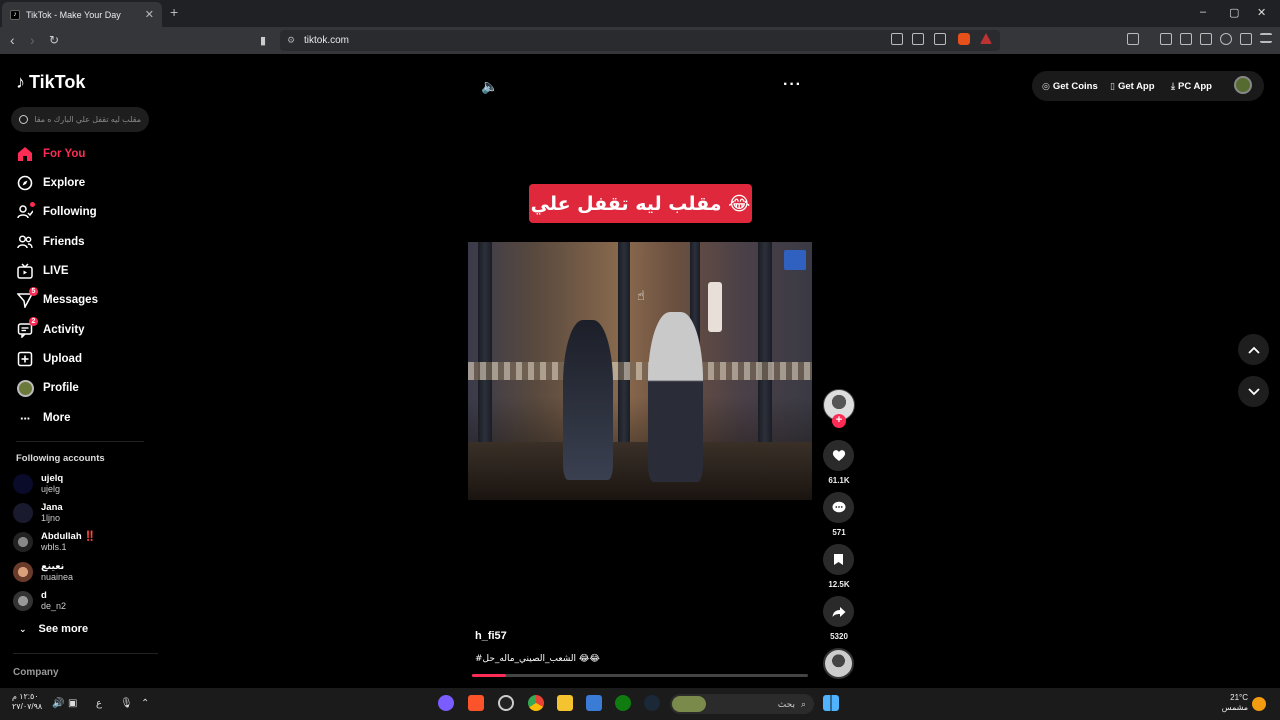  What do you see at coordinates (1261, 12) in the screenshot?
I see `close-window-button: ✕` at bounding box center [1261, 12].